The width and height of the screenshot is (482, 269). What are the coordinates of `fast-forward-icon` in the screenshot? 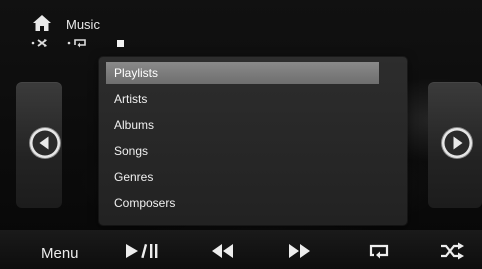 It's located at (299, 251).